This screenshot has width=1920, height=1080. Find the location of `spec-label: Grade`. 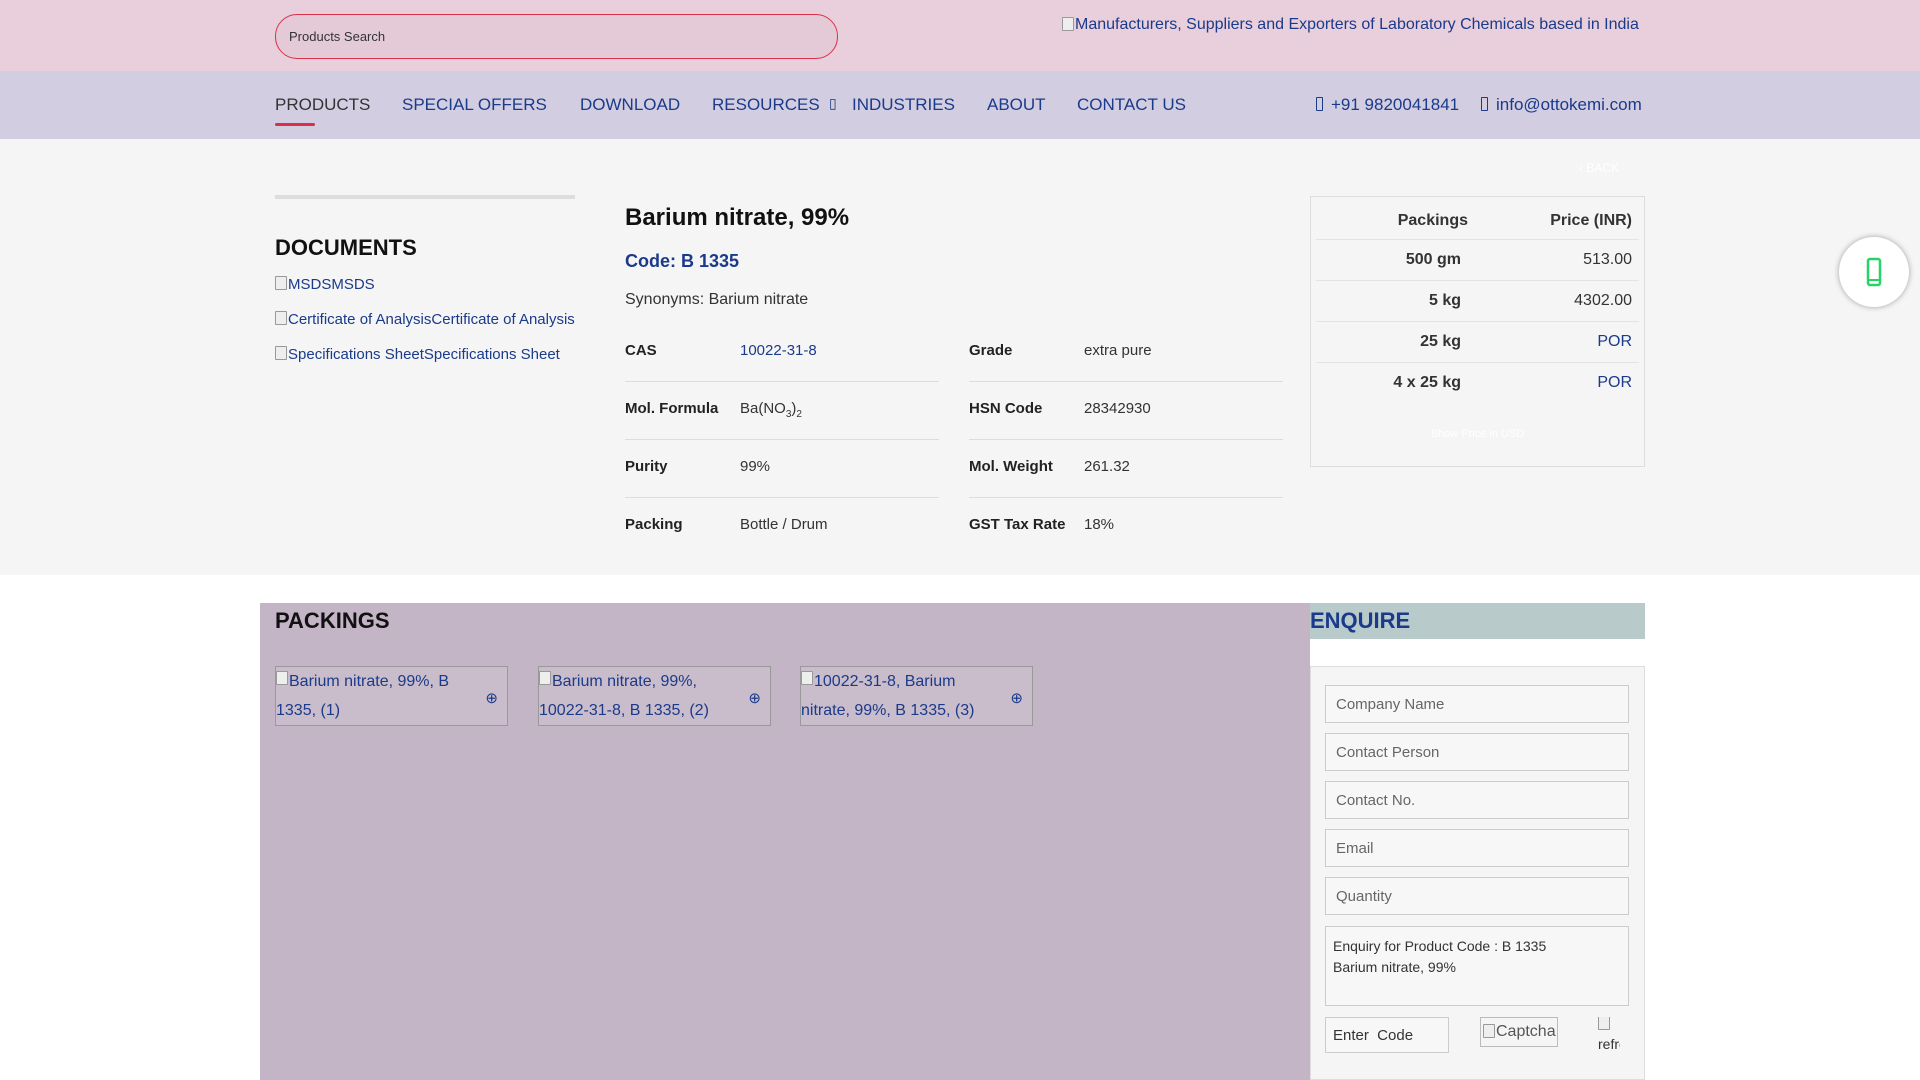

spec-label: Grade is located at coordinates (991, 350).